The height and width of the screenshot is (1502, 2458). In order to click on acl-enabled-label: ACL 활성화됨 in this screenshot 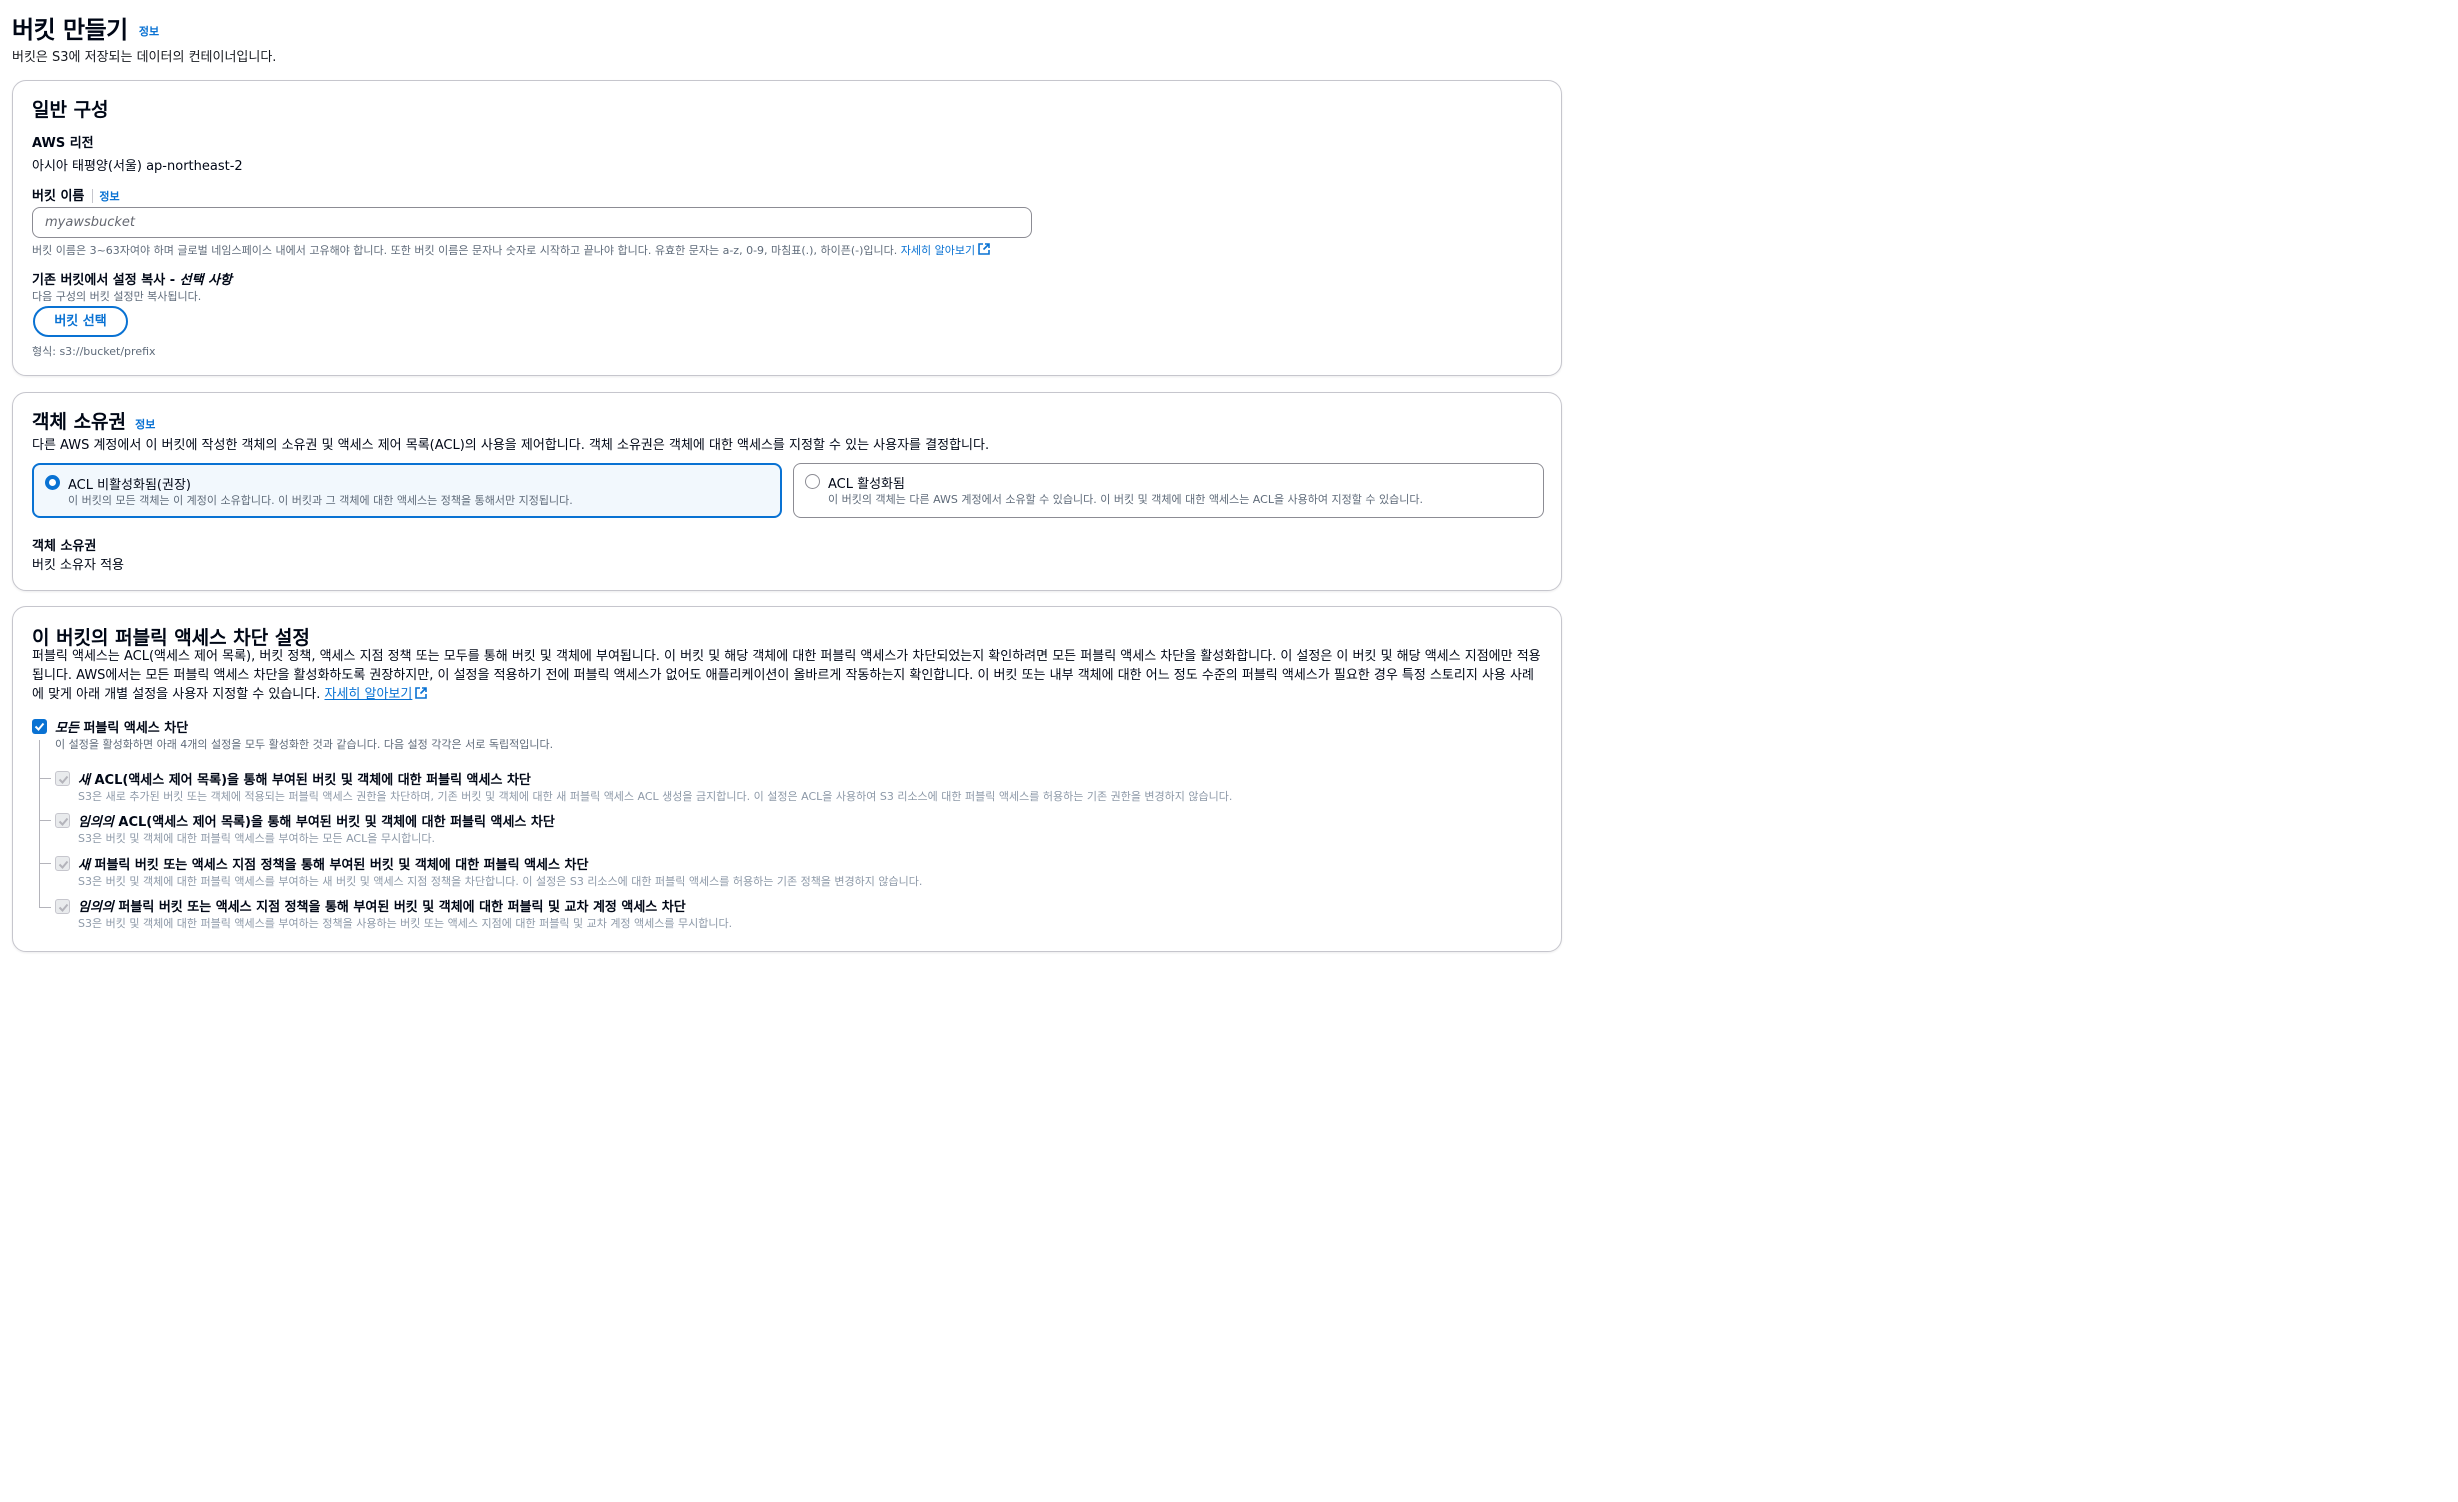, I will do `click(866, 484)`.